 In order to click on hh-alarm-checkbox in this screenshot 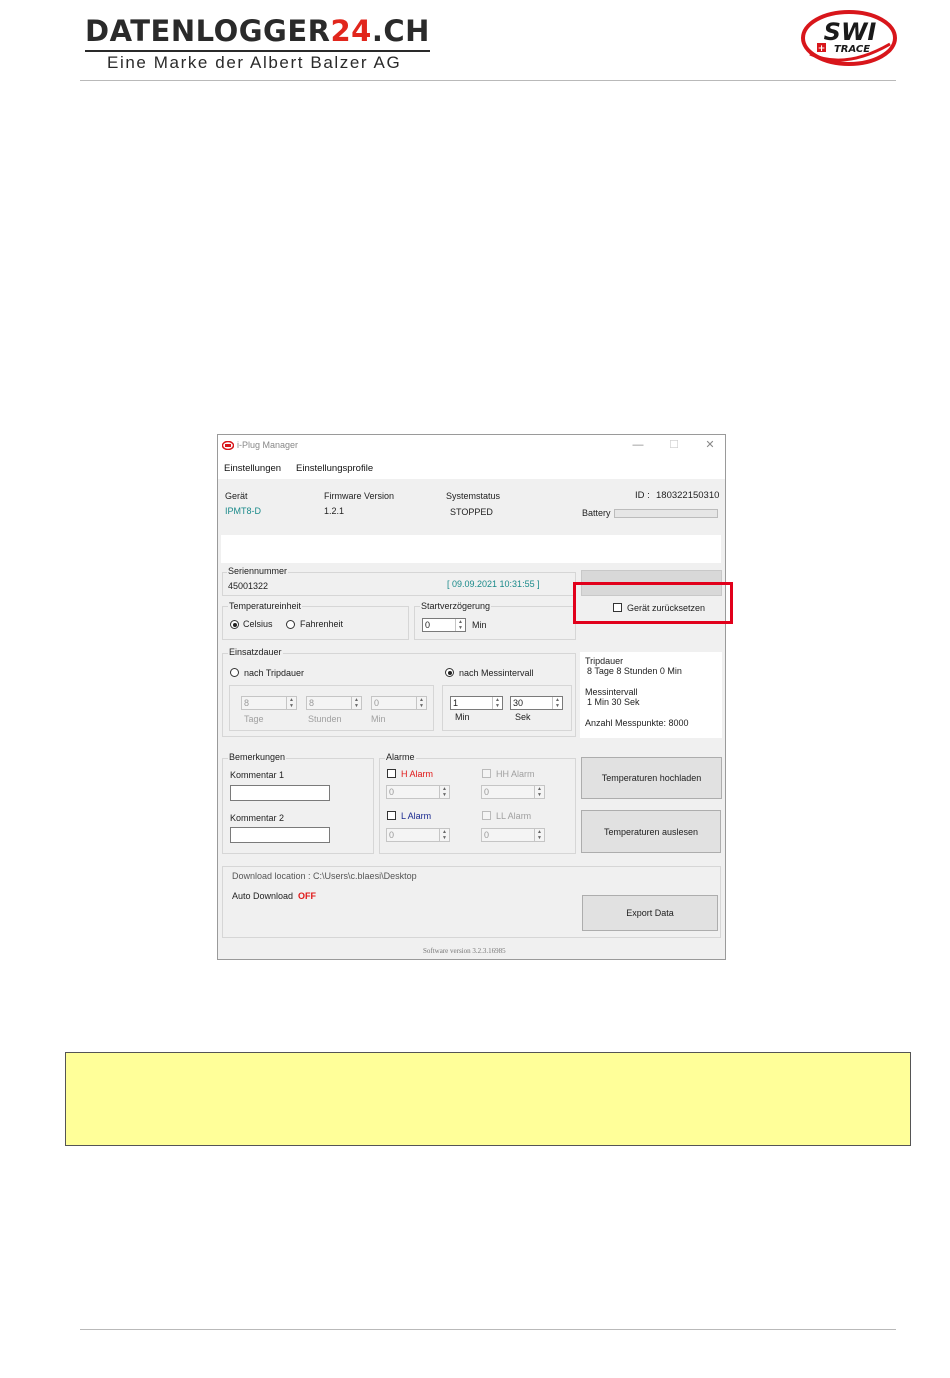, I will do `click(486, 773)`.